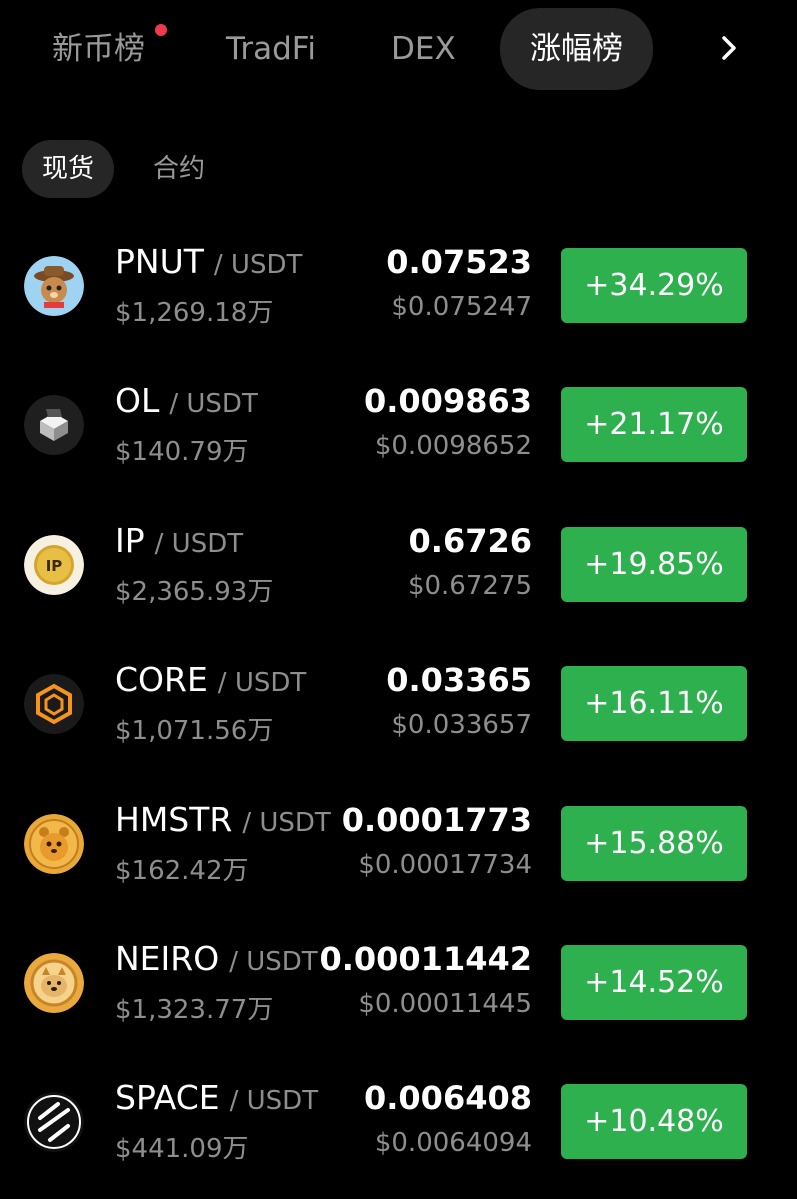 The height and width of the screenshot is (1199, 797). Describe the element at coordinates (161, 679) in the screenshot. I see `base-asset: CORE` at that location.